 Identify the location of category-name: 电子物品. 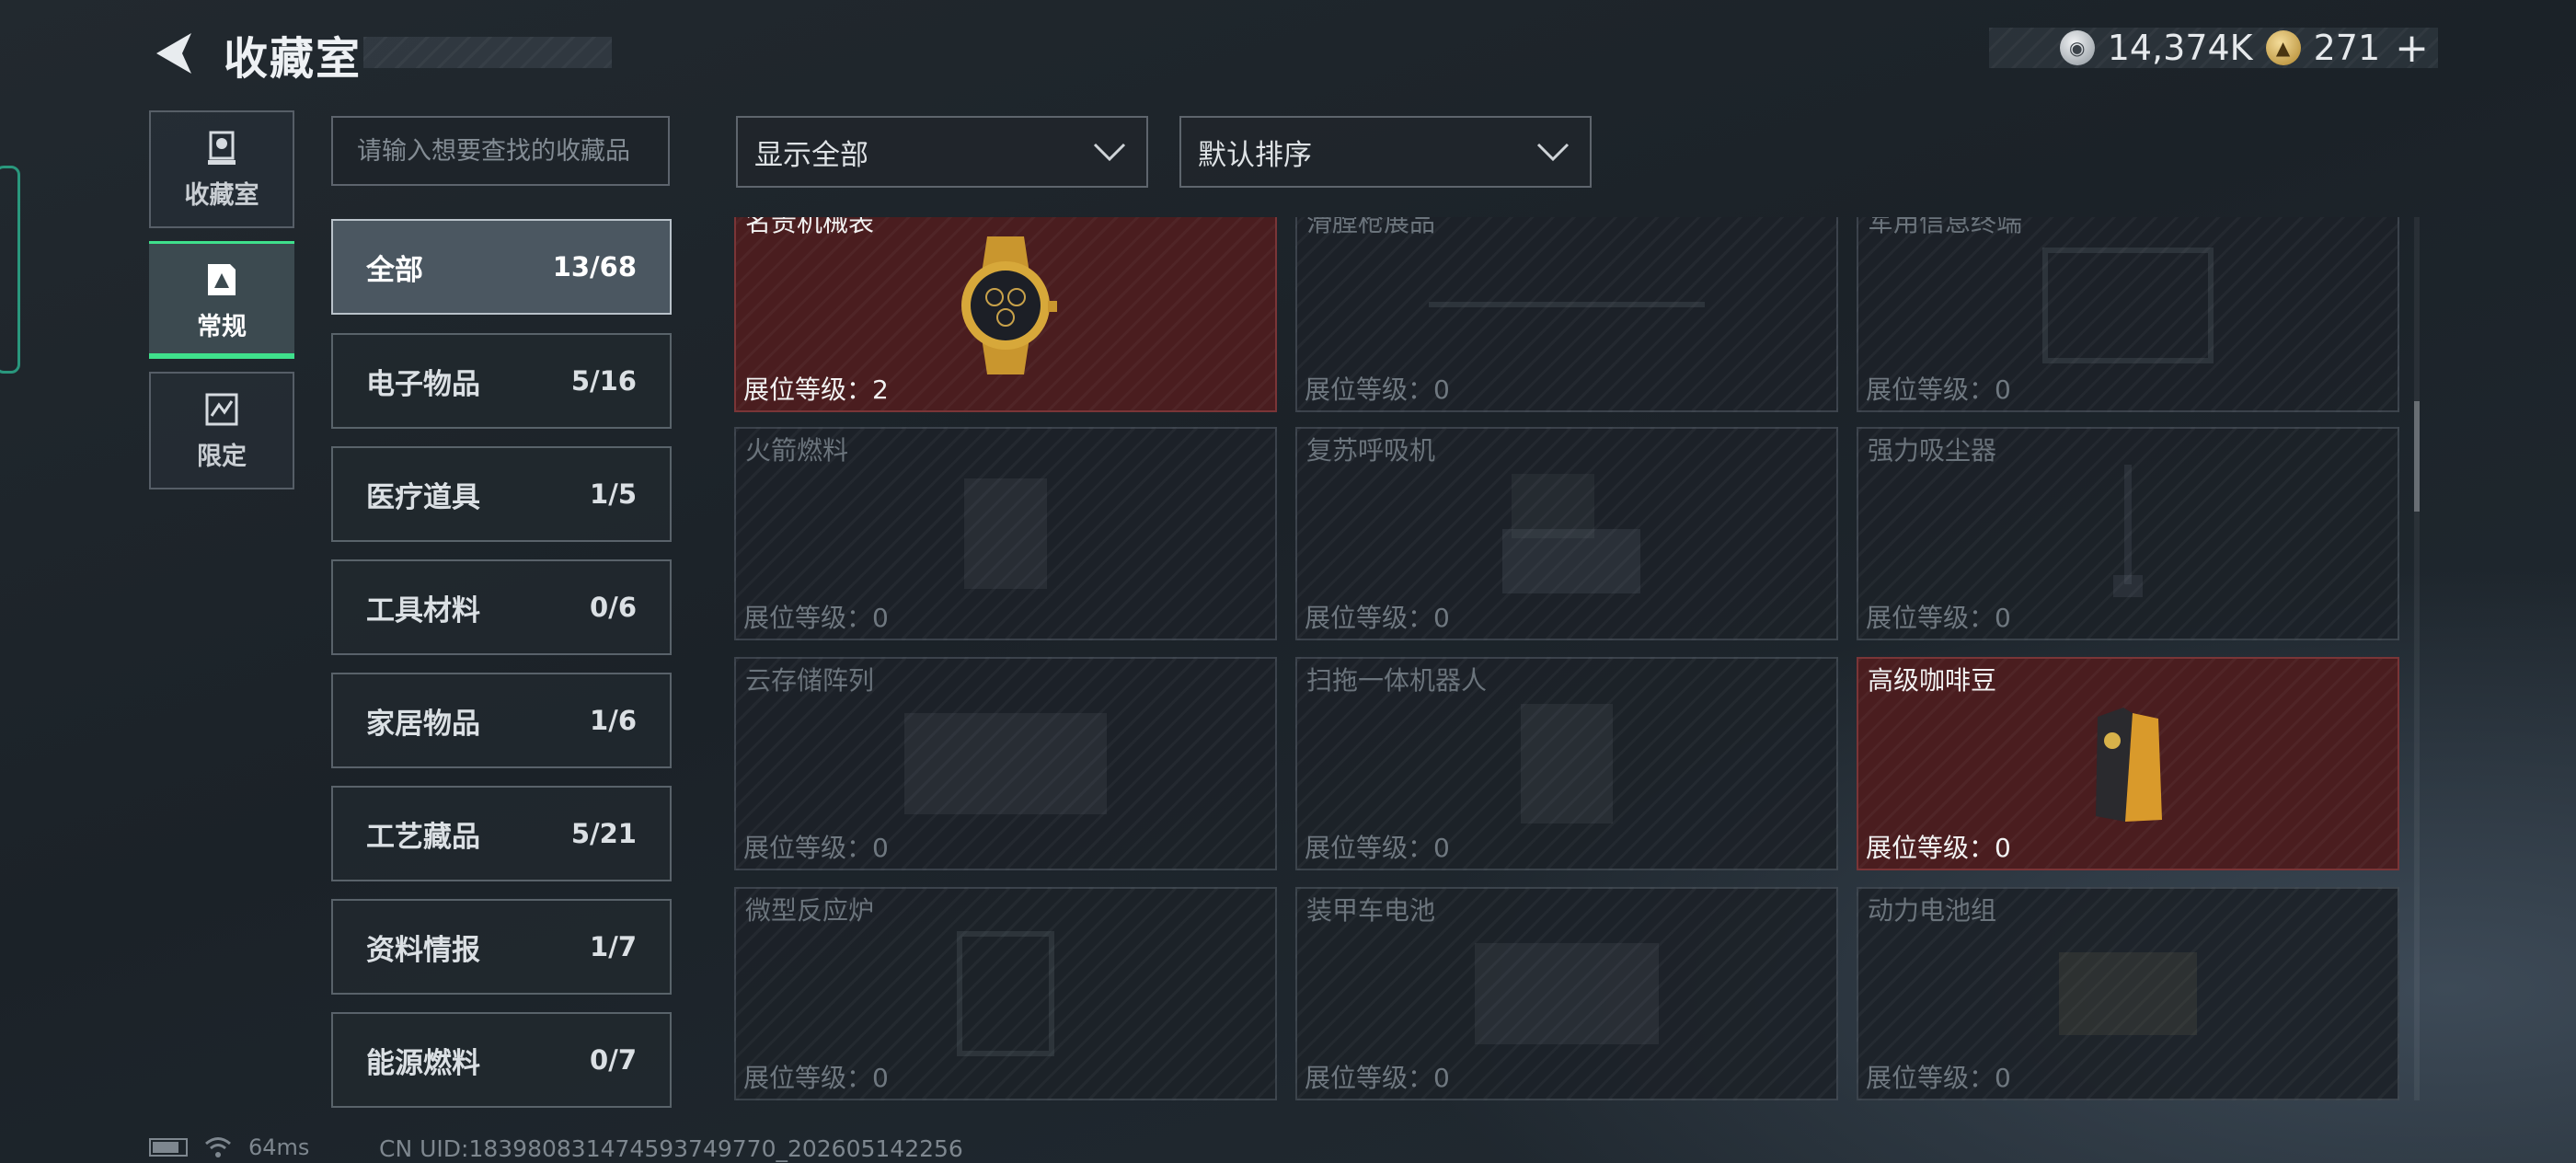
(423, 384).